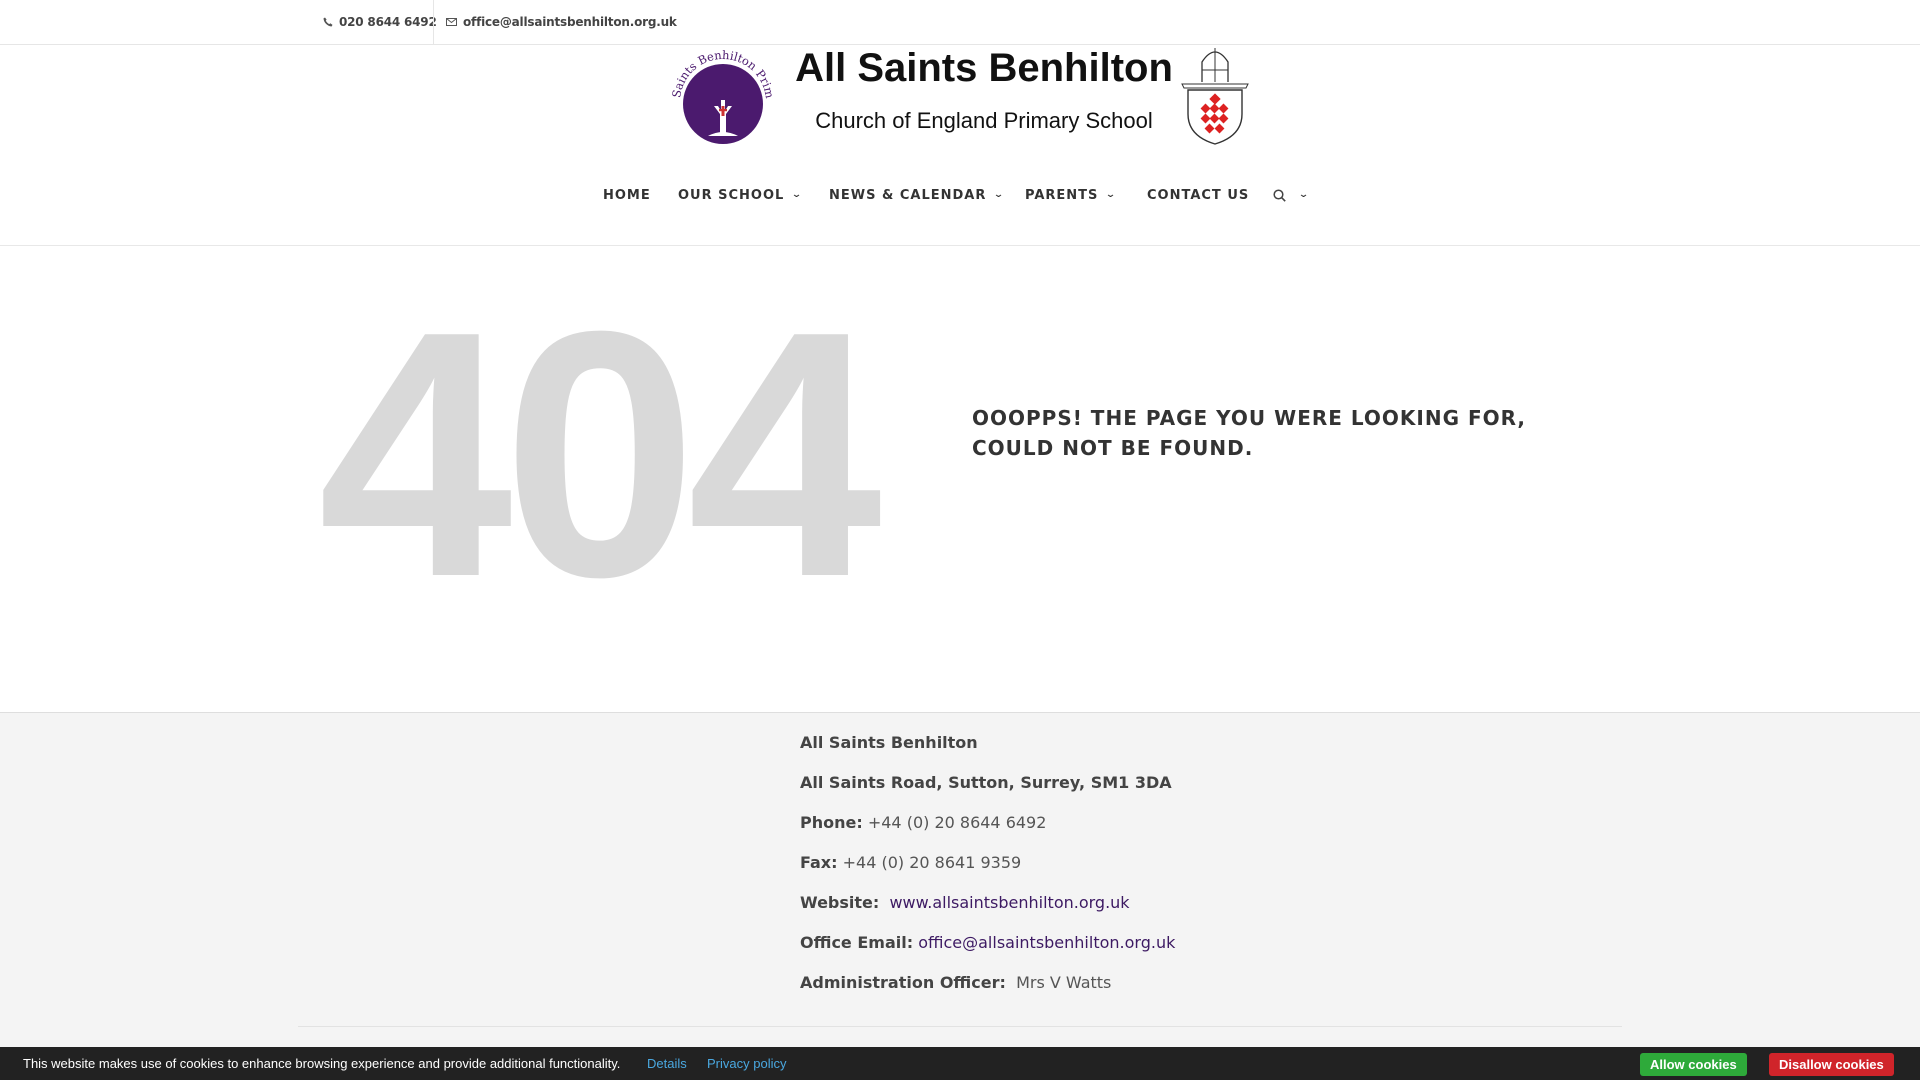 This screenshot has width=1920, height=1080. I want to click on site-title: All Saints Benhilton, so click(984, 68).